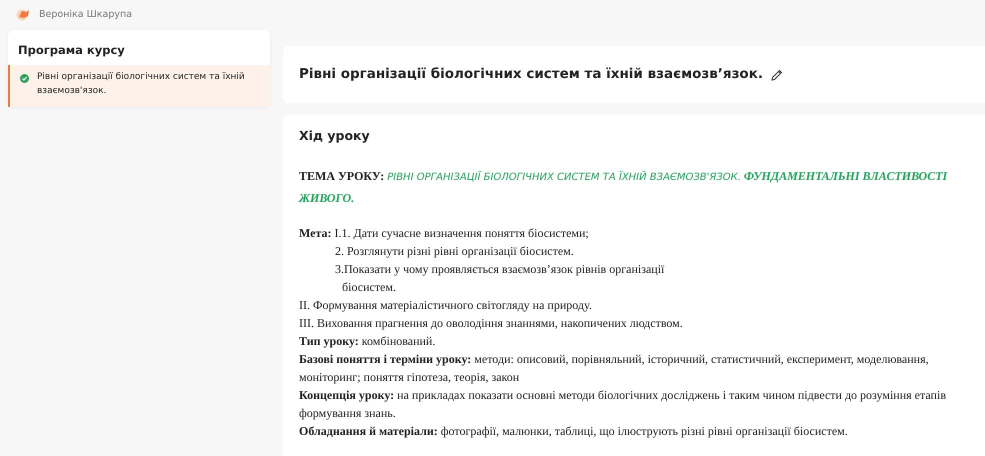  I want to click on topic-text: ТЕМА УРОКУ: РІВНІ ОРГАНІЗАЦІЇ БІОЛОГІЧНИХ СИСТЕМ ТА ЇХНІЙ ВЗАЄМОЗВ'ЯЗОК. ФУНДАМЕНТАЛЬНІ ВЛАСТИВОСТІ ЖИВОГО., so click(623, 187).